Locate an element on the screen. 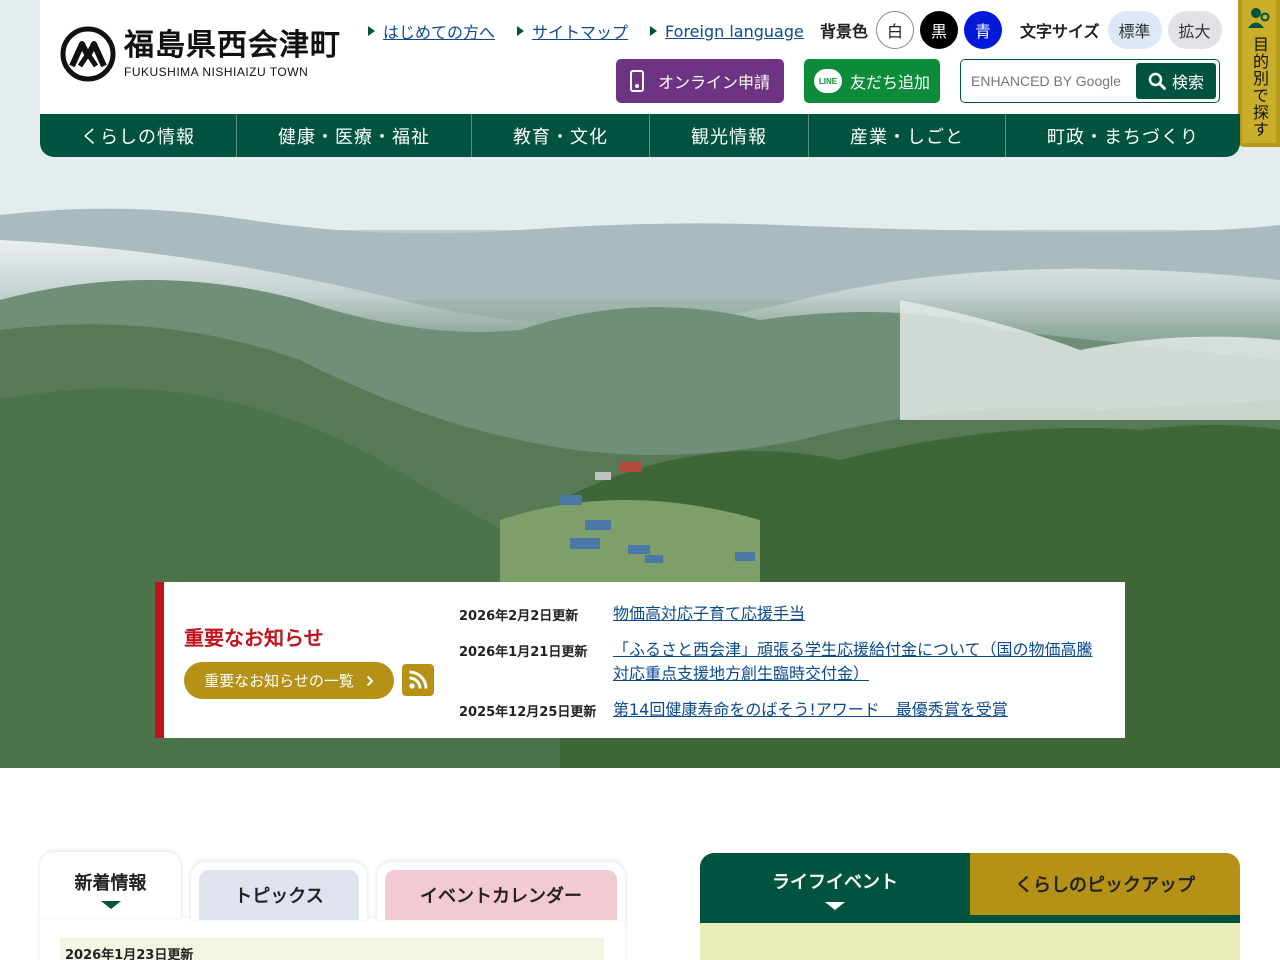 The width and height of the screenshot is (1280, 960). news-date-bar: 2026年1月23日更新 is located at coordinates (332, 949).